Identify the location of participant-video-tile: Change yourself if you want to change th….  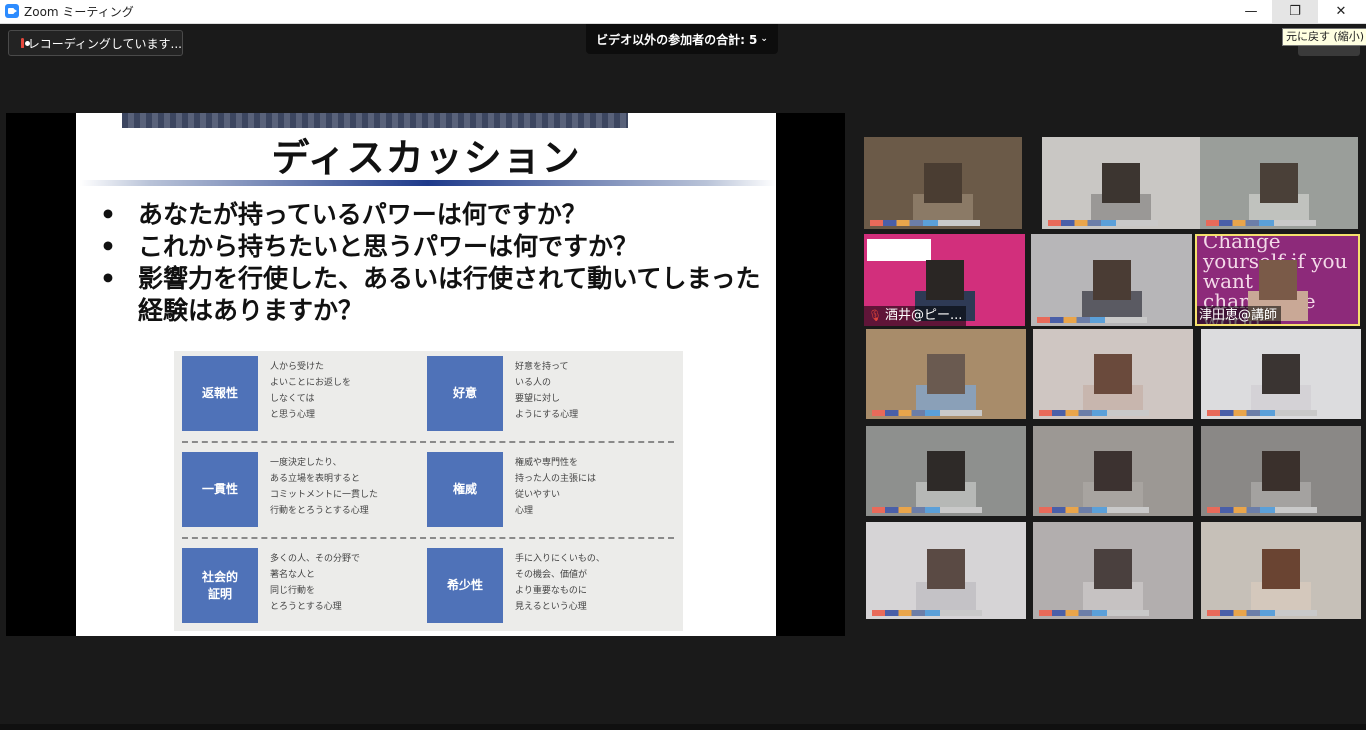
(1277, 280).